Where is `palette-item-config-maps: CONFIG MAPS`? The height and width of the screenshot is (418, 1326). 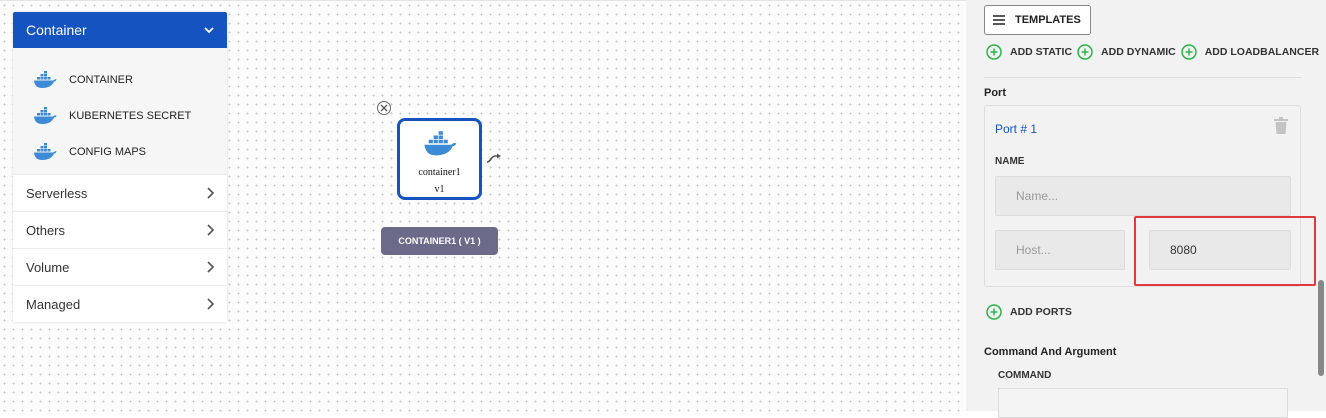
palette-item-config-maps: CONFIG MAPS is located at coordinates (120, 152).